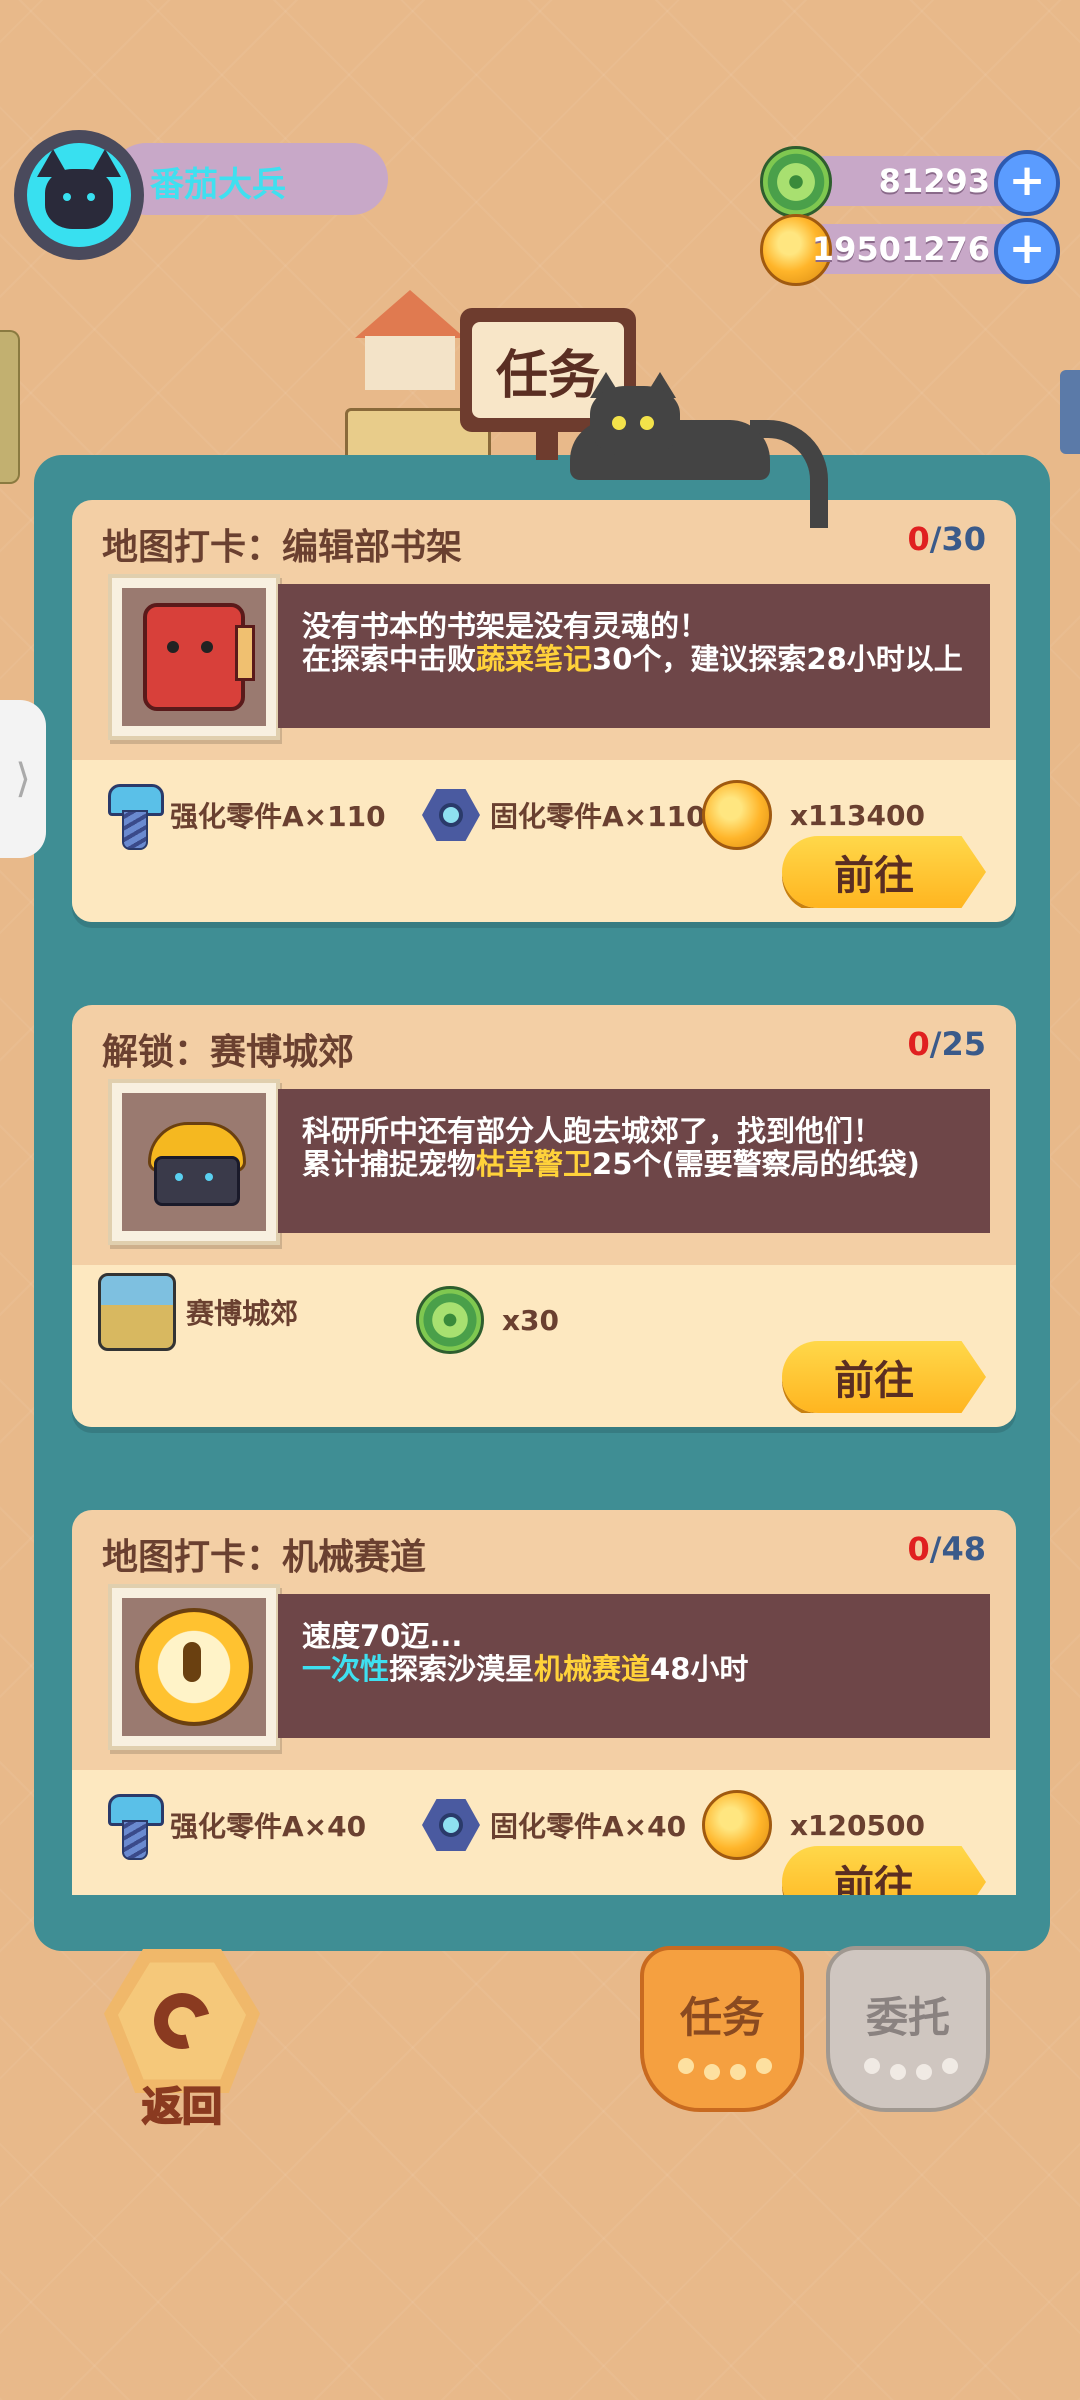 The height and width of the screenshot is (2400, 1080). Describe the element at coordinates (182, 2107) in the screenshot. I see `back-label: 返回` at that location.